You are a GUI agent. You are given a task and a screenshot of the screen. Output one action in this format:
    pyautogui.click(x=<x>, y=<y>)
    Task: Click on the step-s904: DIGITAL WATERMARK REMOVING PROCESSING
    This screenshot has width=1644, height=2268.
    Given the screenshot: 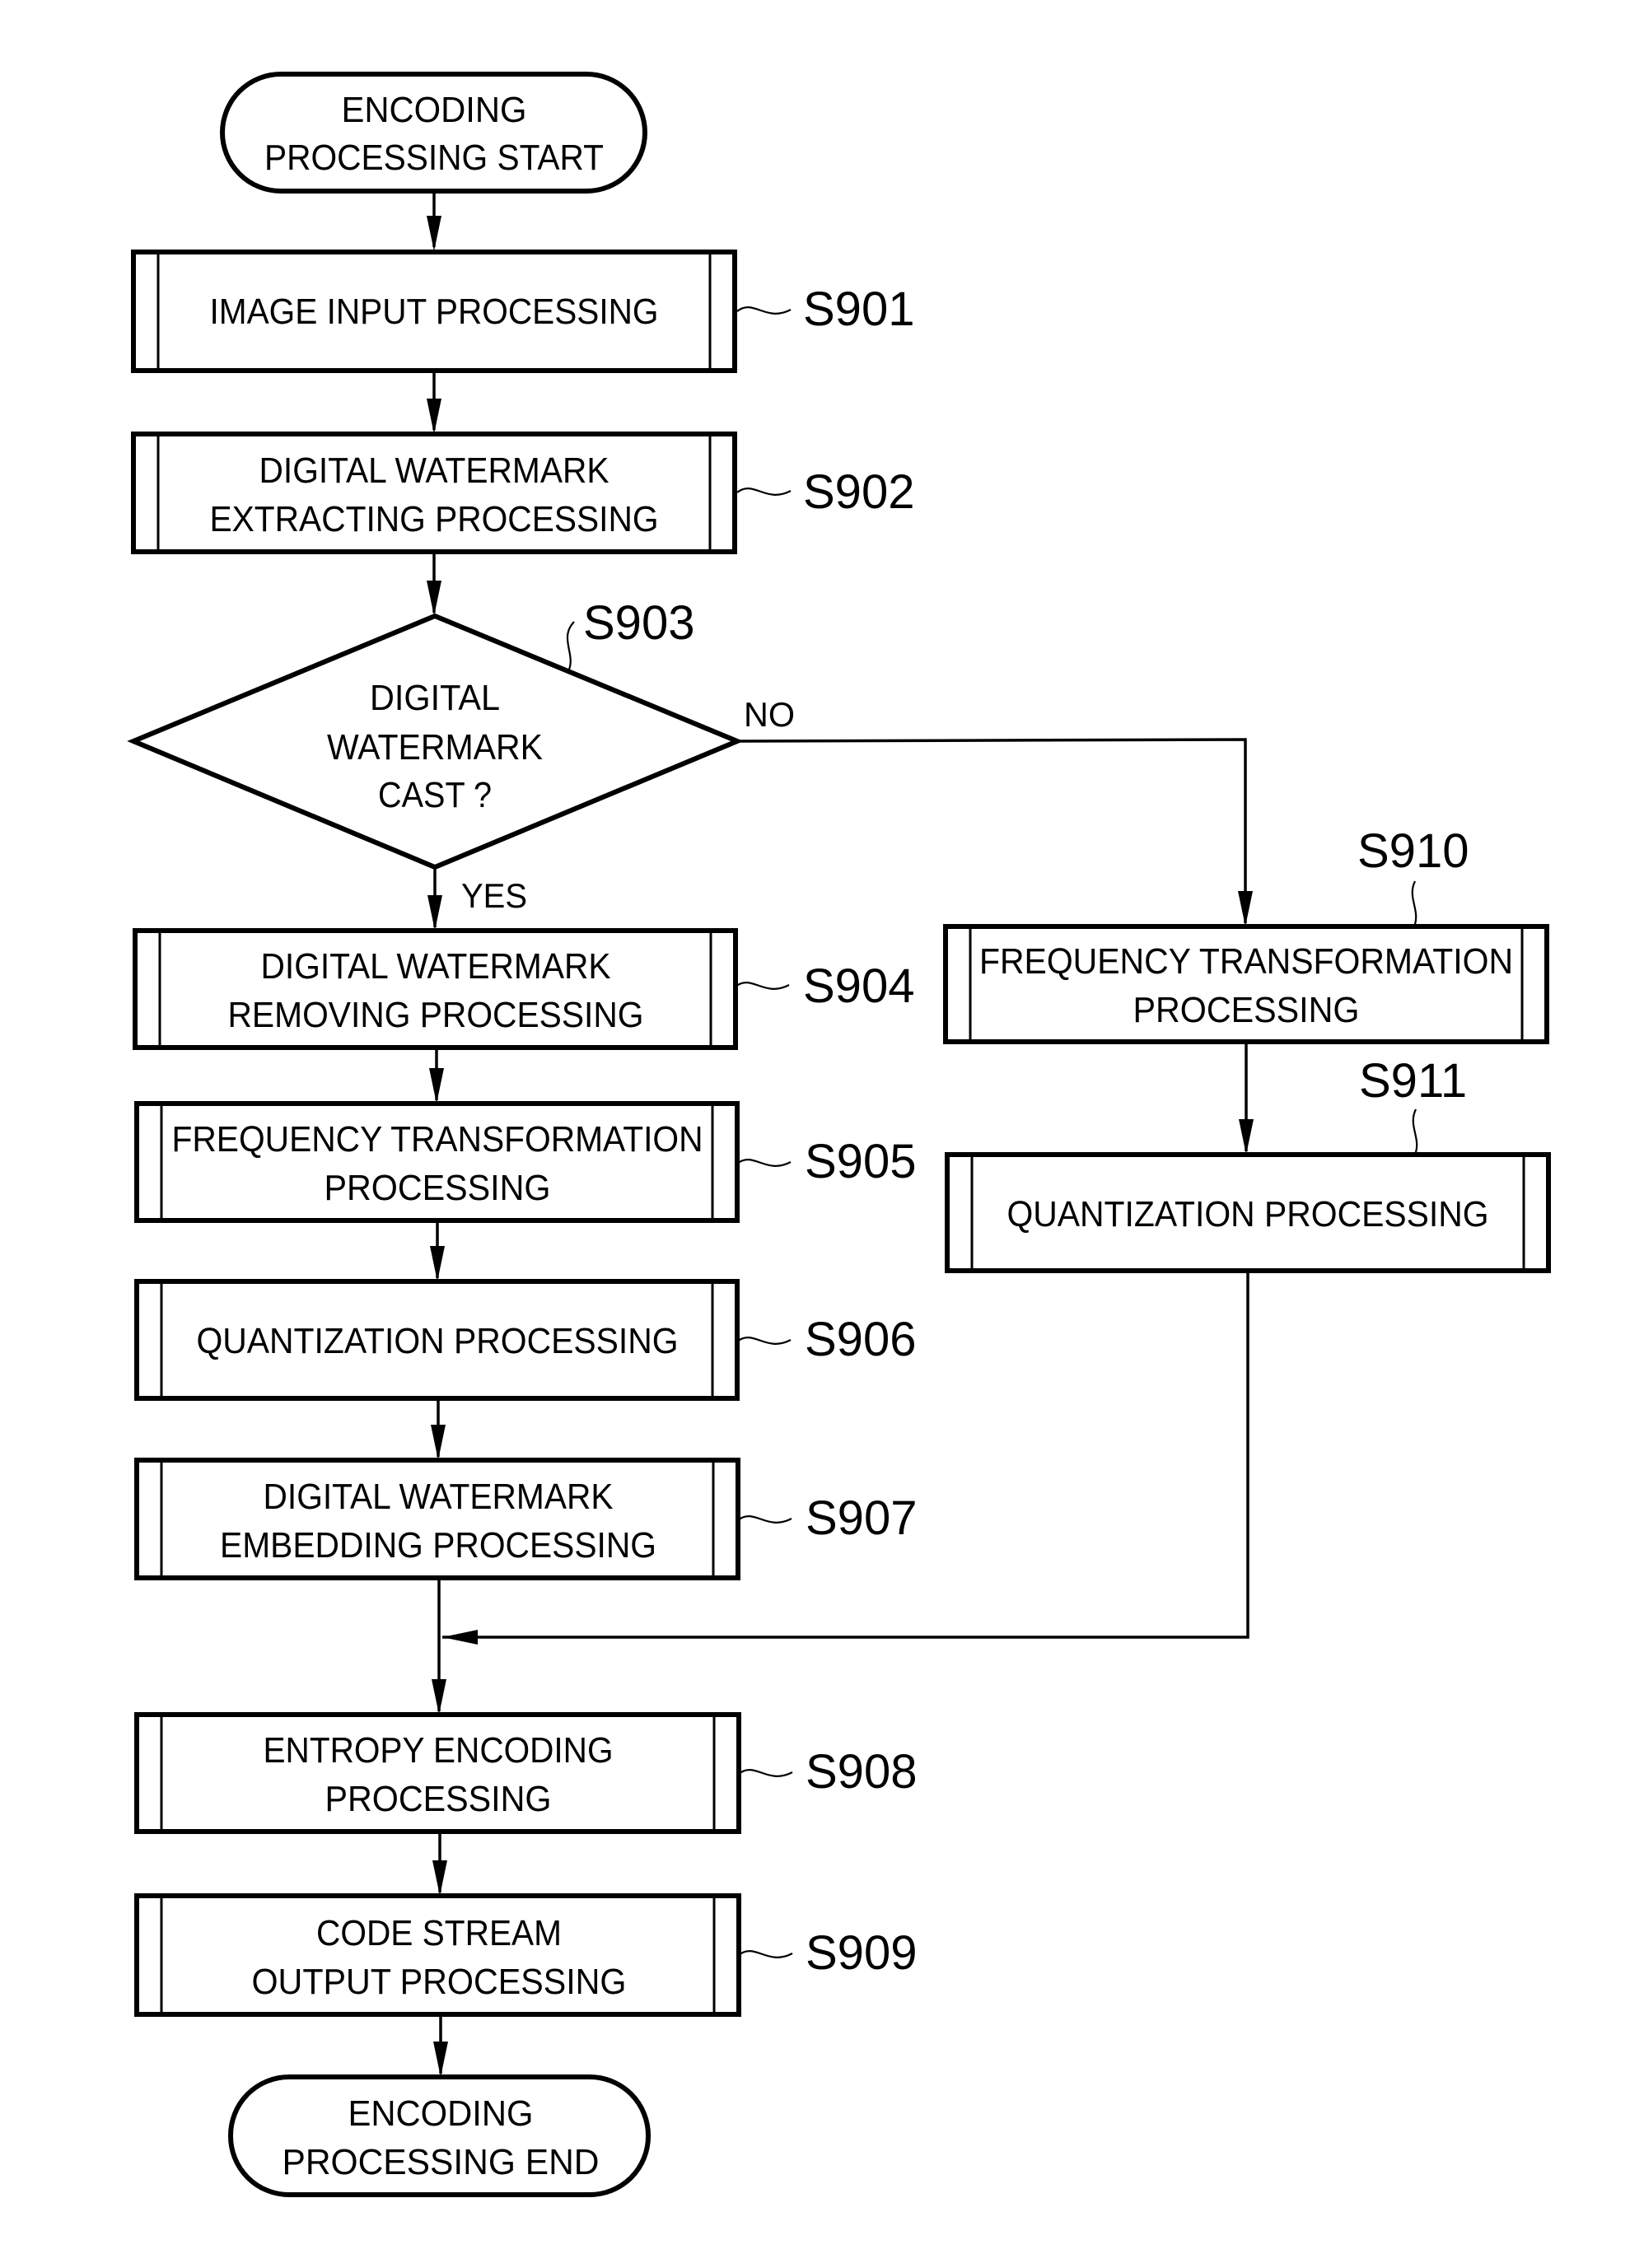 What is the action you would take?
    pyautogui.click(x=435, y=989)
    